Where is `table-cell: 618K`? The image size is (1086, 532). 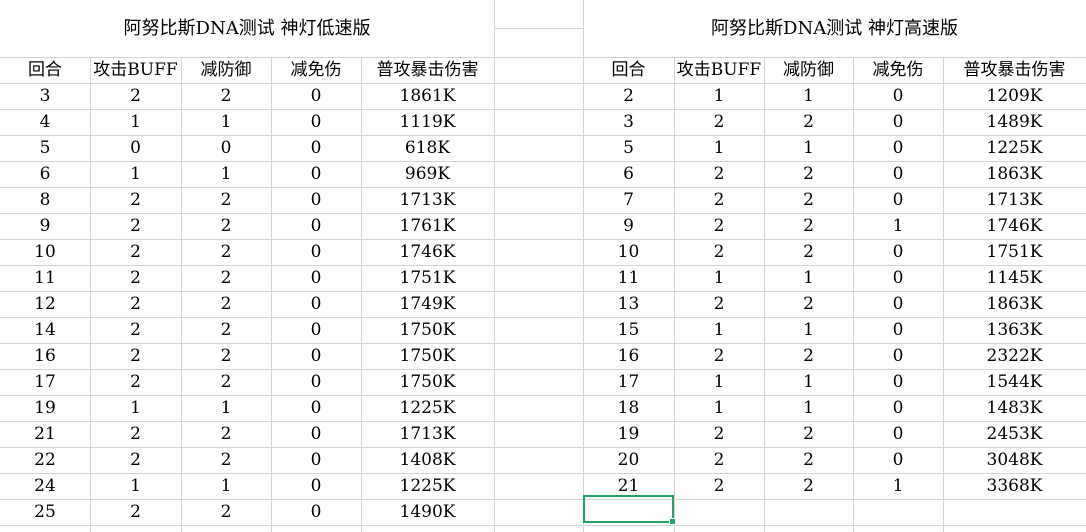 table-cell: 618K is located at coordinates (427, 148).